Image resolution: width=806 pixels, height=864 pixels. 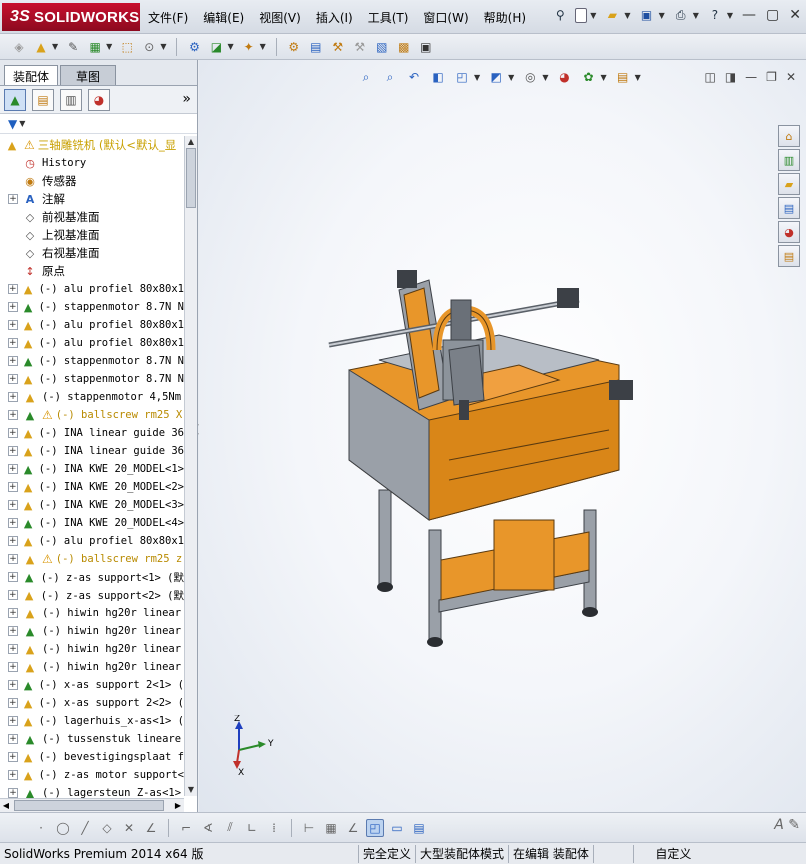 I want to click on zoom-to-area-icon: ⌕, so click(x=390, y=77).